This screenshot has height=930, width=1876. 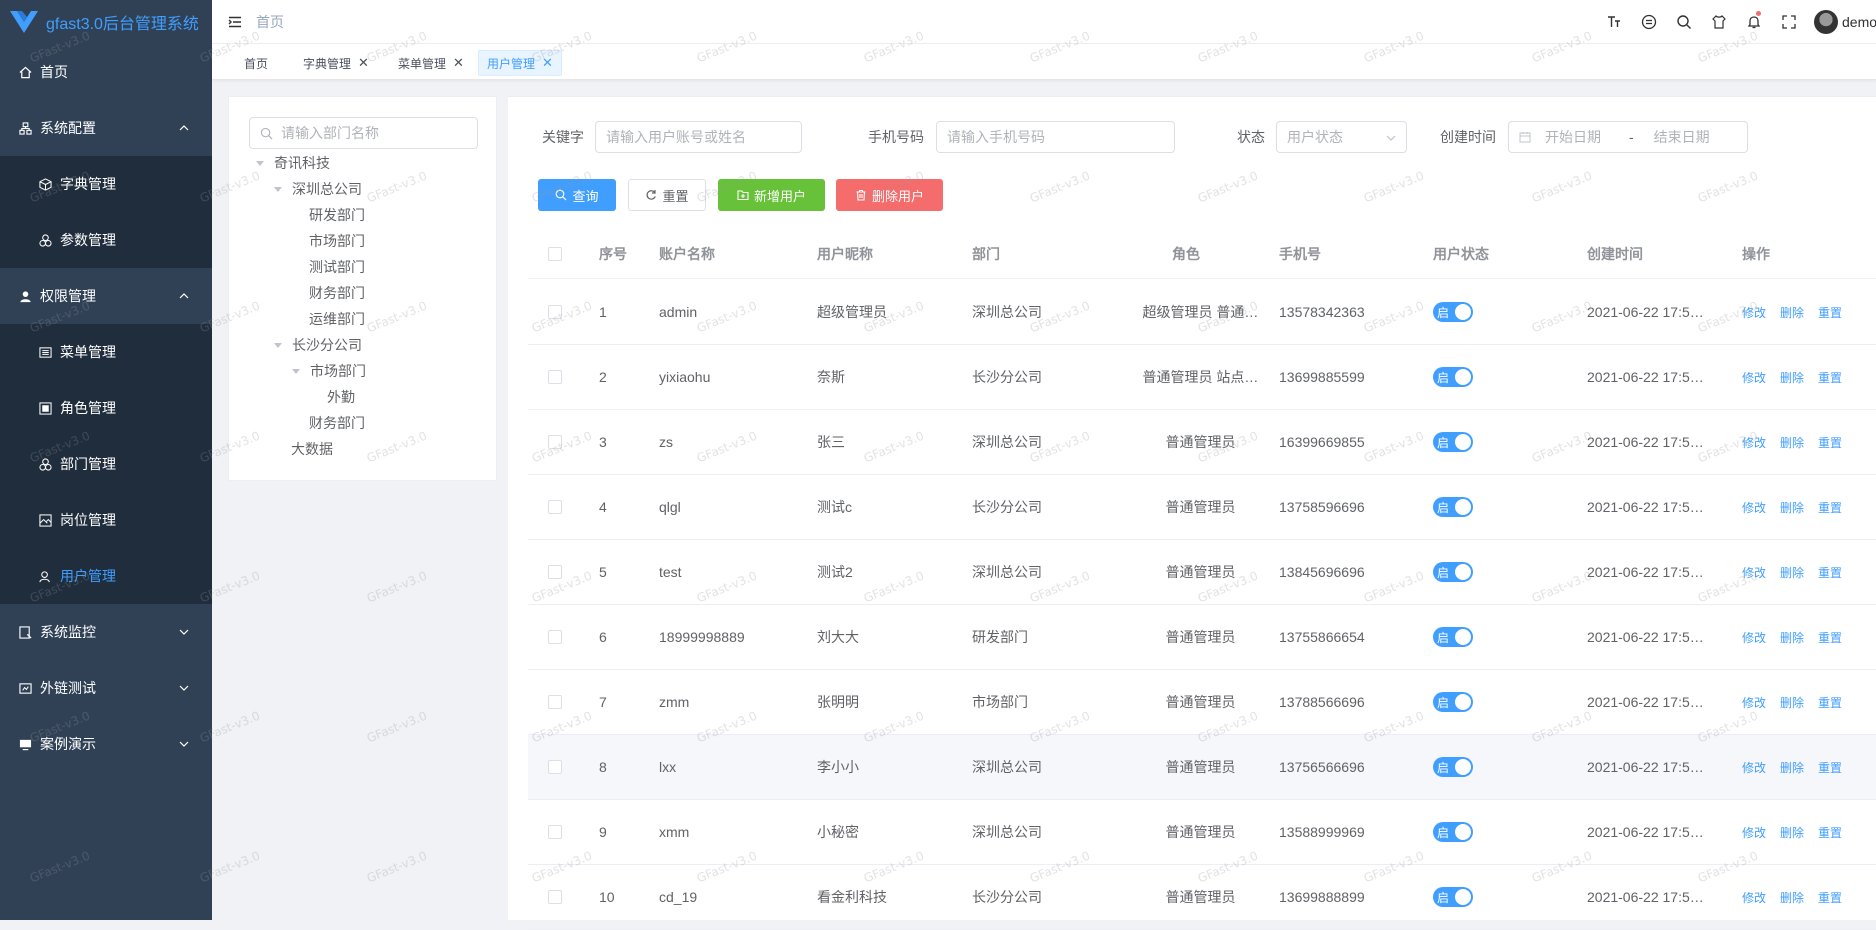 I want to click on username: demo, so click(x=1859, y=22).